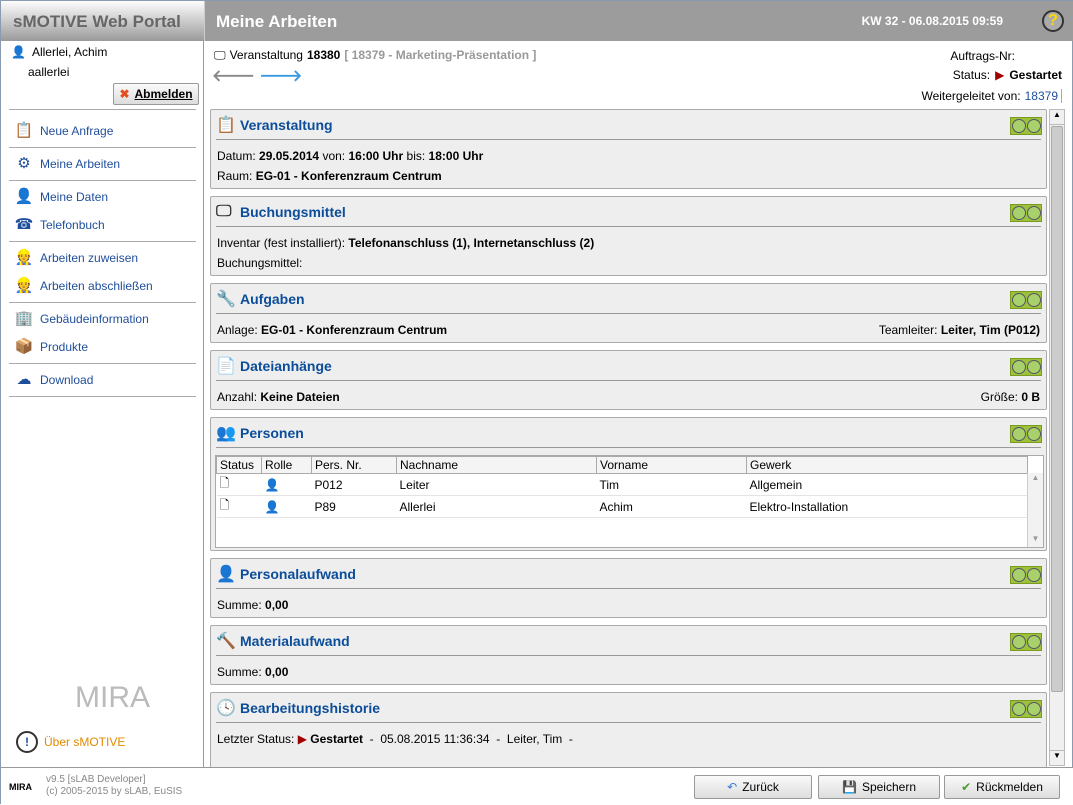 This screenshot has width=1073, height=805. I want to click on table-row: 🗋 👤 P012 Leiter Tim Allgemein, so click(622, 484).